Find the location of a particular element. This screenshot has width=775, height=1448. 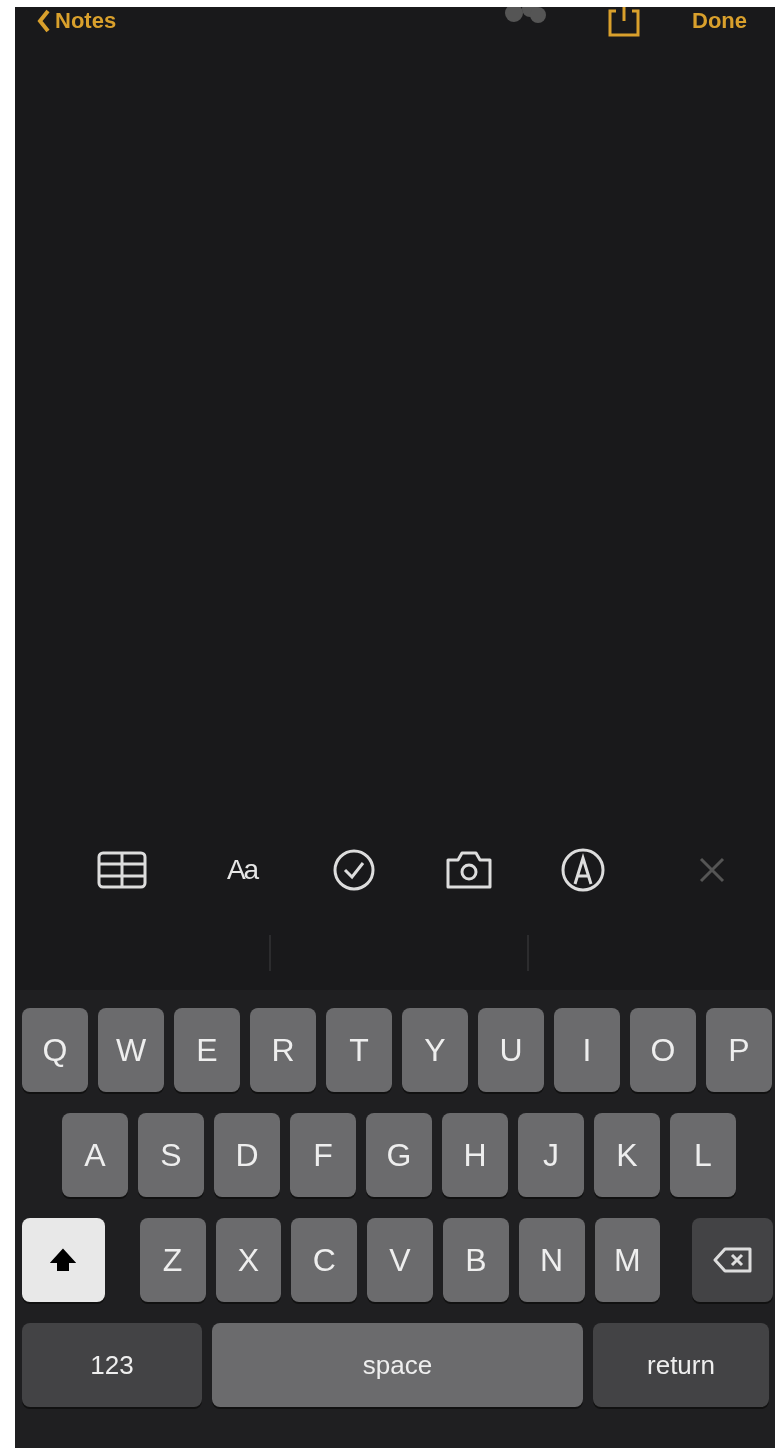

letter-key: G is located at coordinates (399, 1155).